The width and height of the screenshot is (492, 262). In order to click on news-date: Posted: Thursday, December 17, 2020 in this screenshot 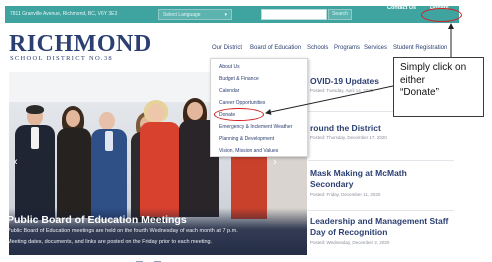, I will do `click(348, 137)`.